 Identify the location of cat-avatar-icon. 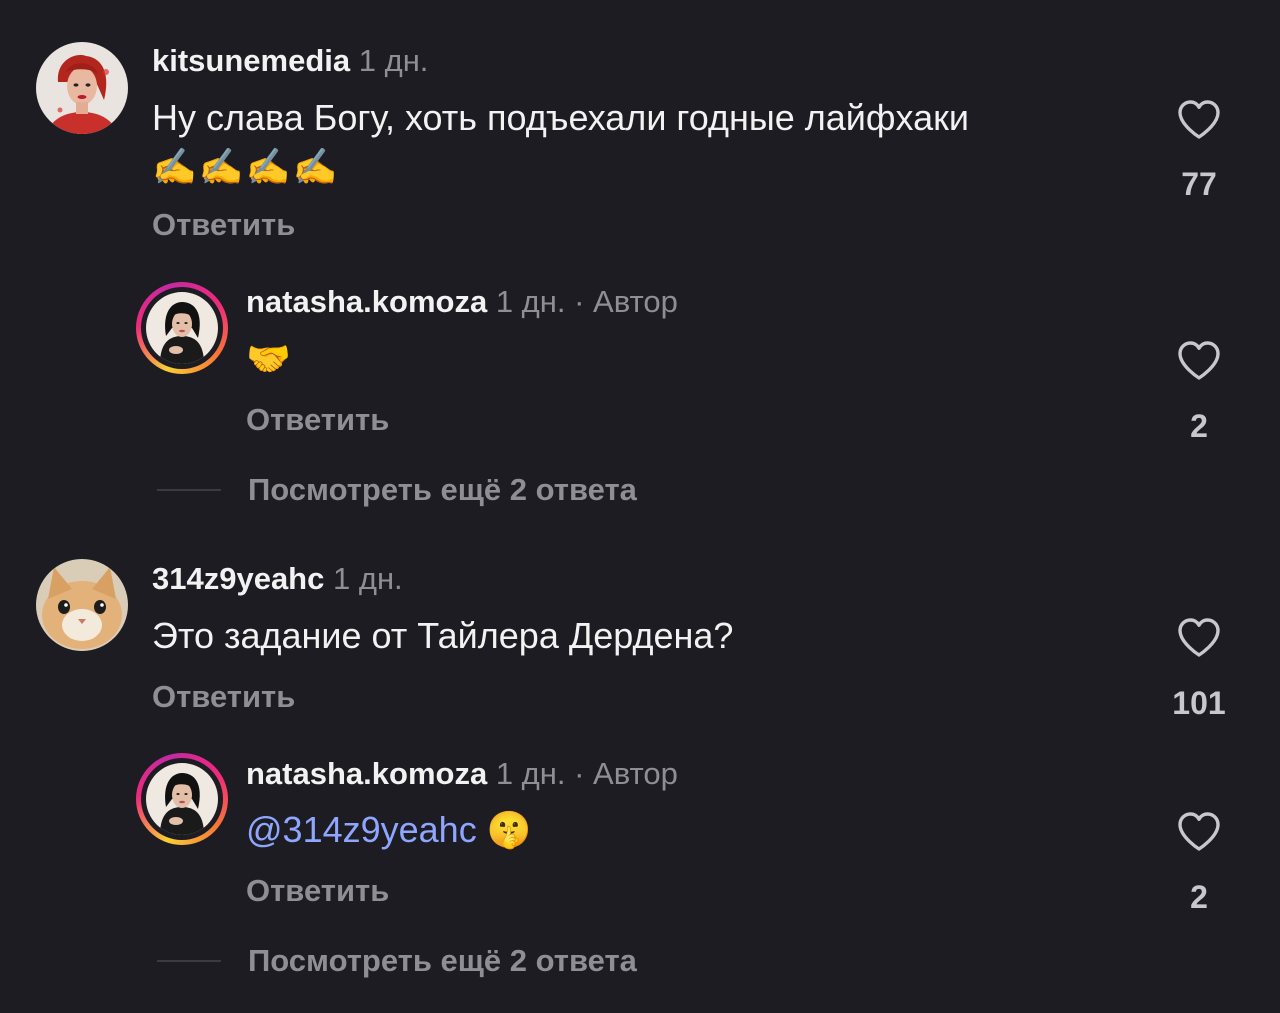
(82, 605).